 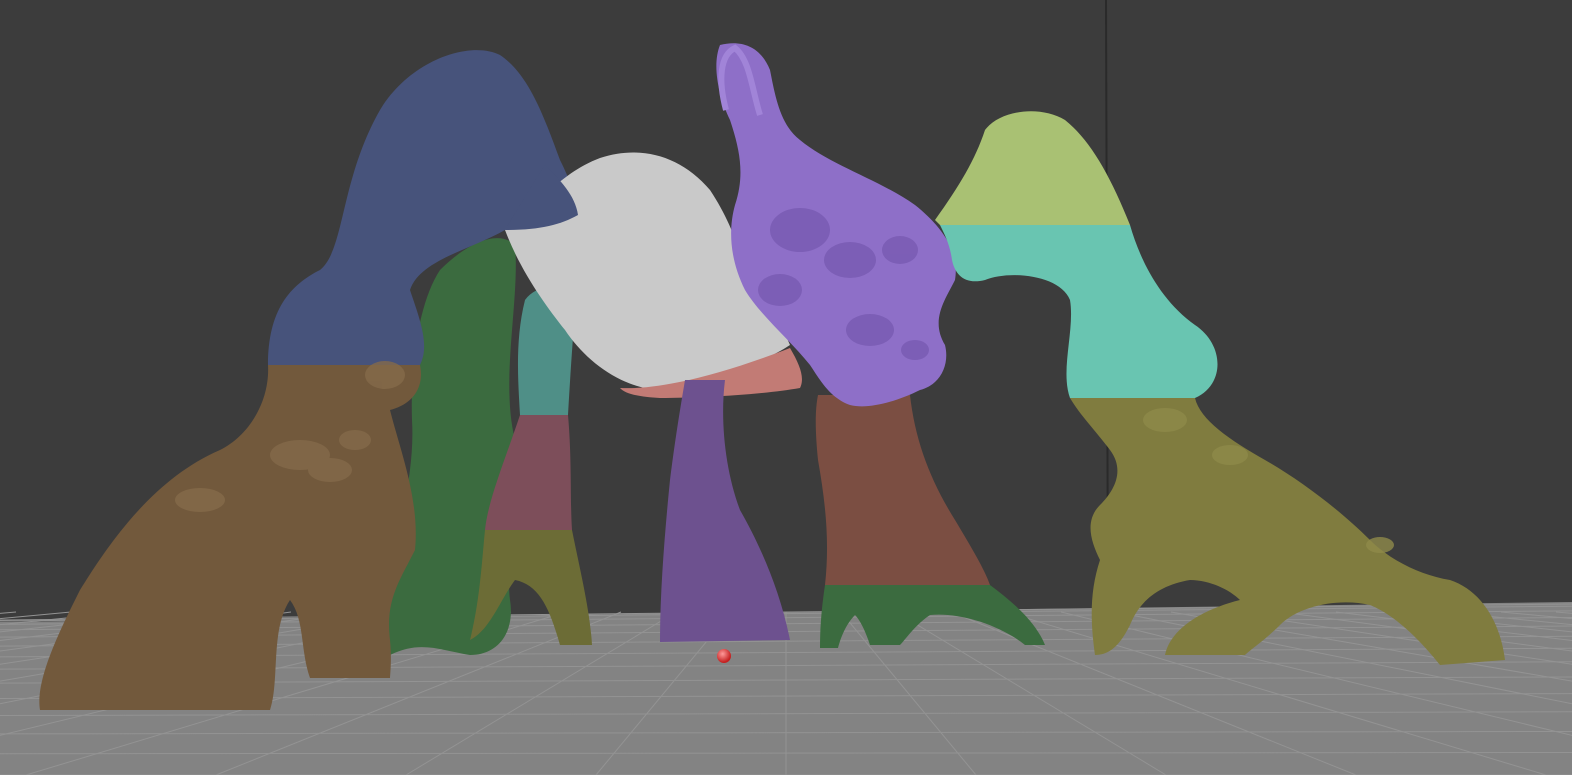 I want to click on transform-pivot-marker, so click(x=724, y=656).